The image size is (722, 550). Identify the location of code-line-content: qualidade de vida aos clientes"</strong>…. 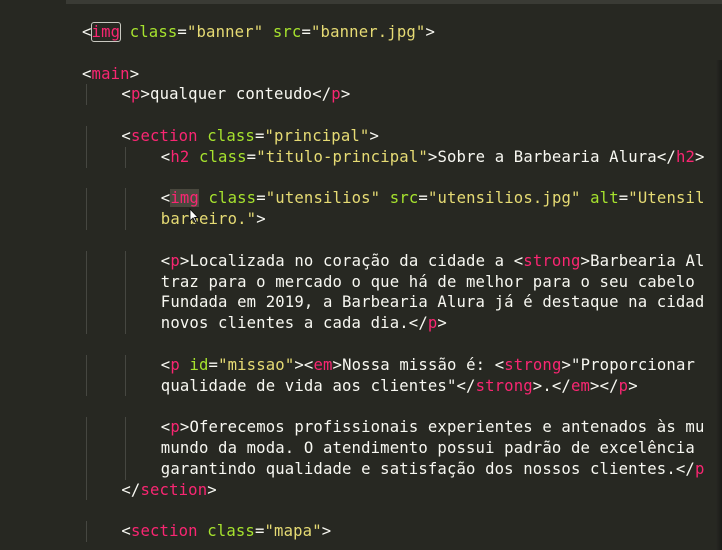
(399, 386).